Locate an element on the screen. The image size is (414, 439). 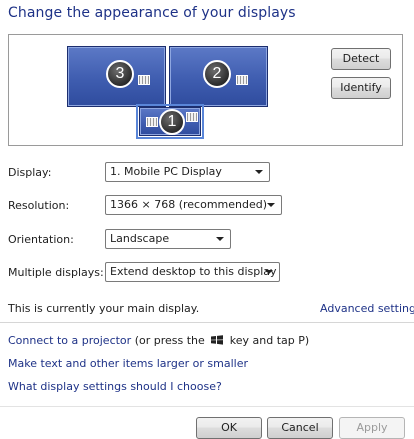
monitor-number-badge: 1 is located at coordinates (172, 122).